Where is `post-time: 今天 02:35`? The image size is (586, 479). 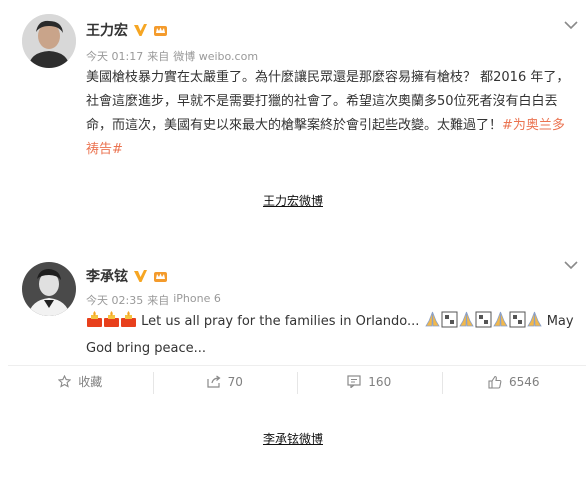
post-time: 今天 02:35 is located at coordinates (114, 300).